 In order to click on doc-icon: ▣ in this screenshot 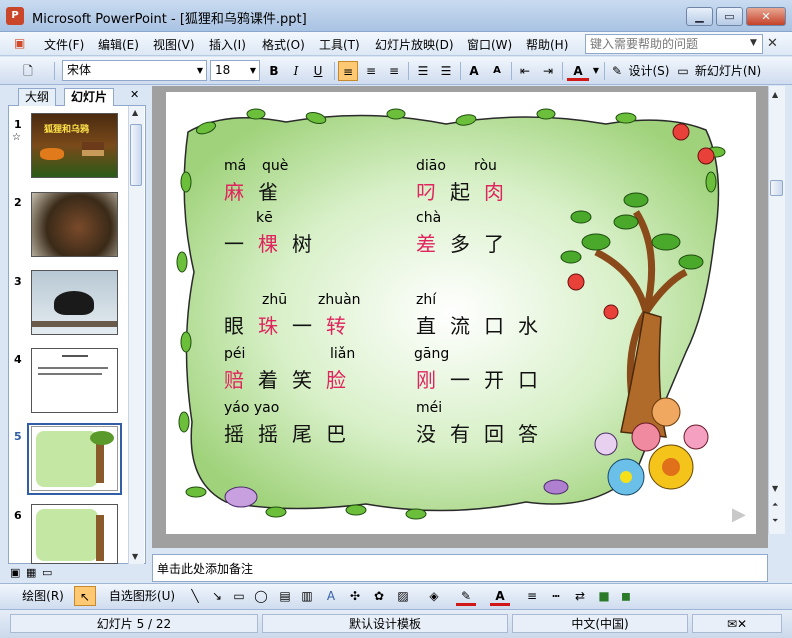, I will do `click(19, 43)`.